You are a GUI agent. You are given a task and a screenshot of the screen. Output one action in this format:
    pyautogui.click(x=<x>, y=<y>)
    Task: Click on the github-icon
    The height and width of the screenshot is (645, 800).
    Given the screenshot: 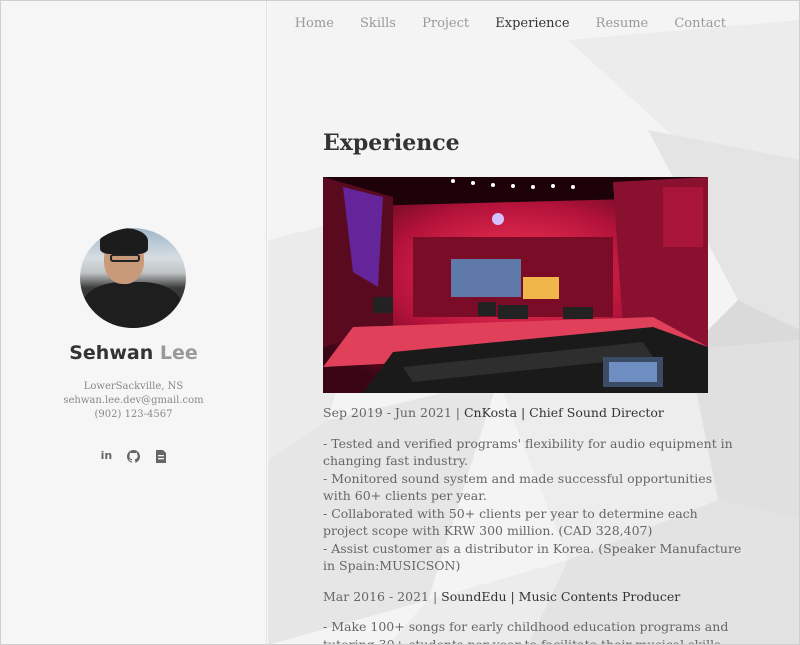 What is the action you would take?
    pyautogui.click(x=134, y=456)
    